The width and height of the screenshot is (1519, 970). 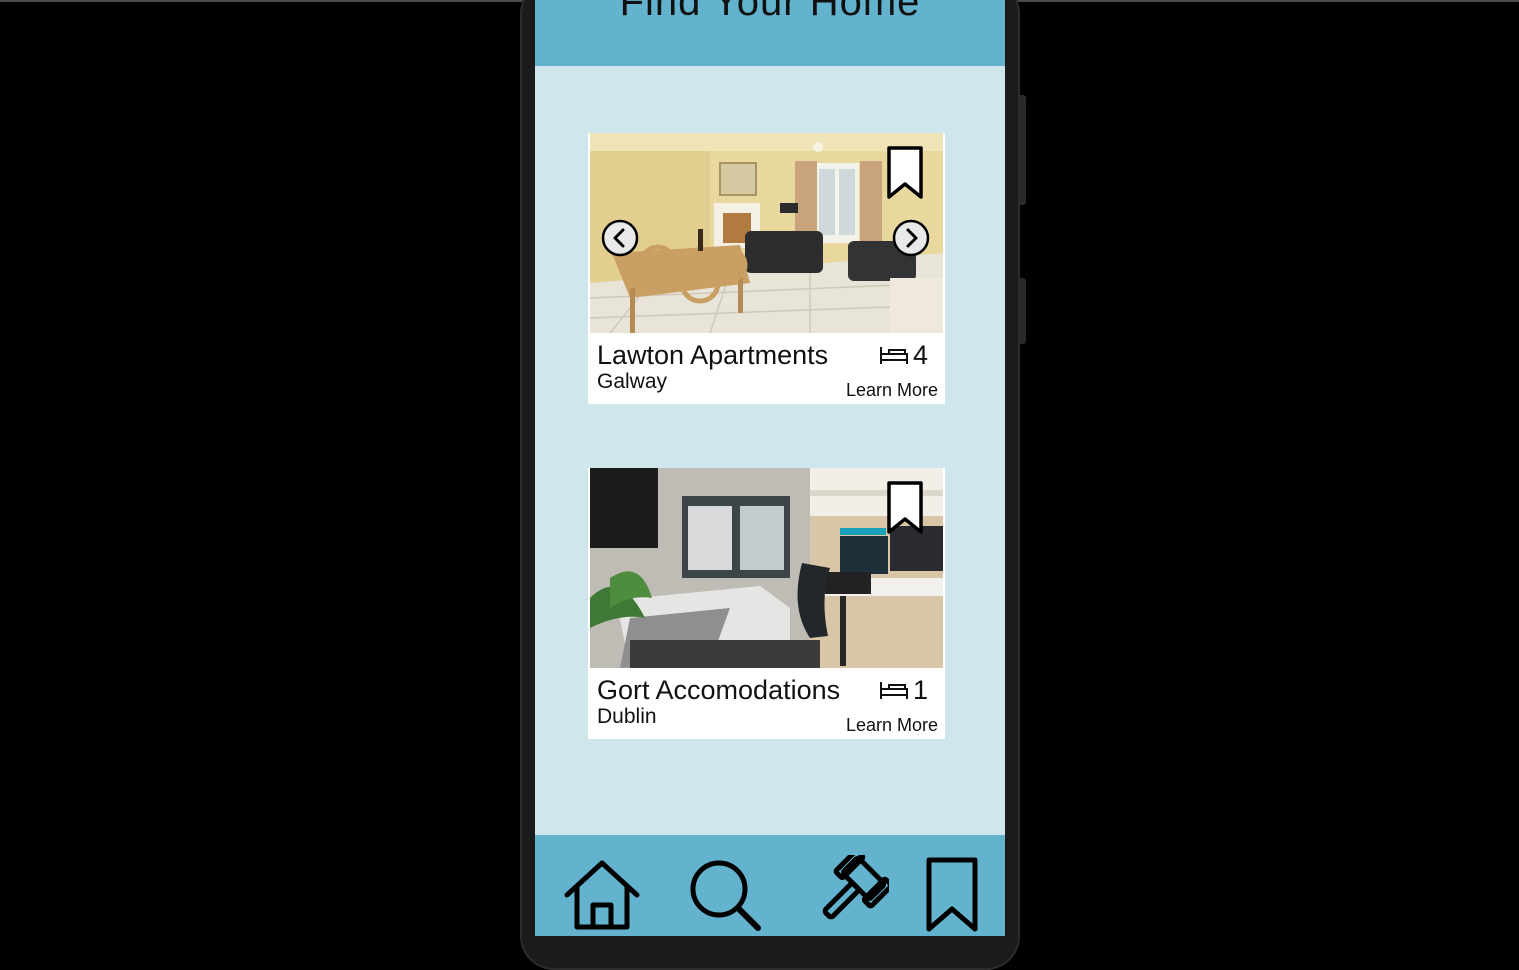 I want to click on bed-count: 1, so click(x=903, y=690).